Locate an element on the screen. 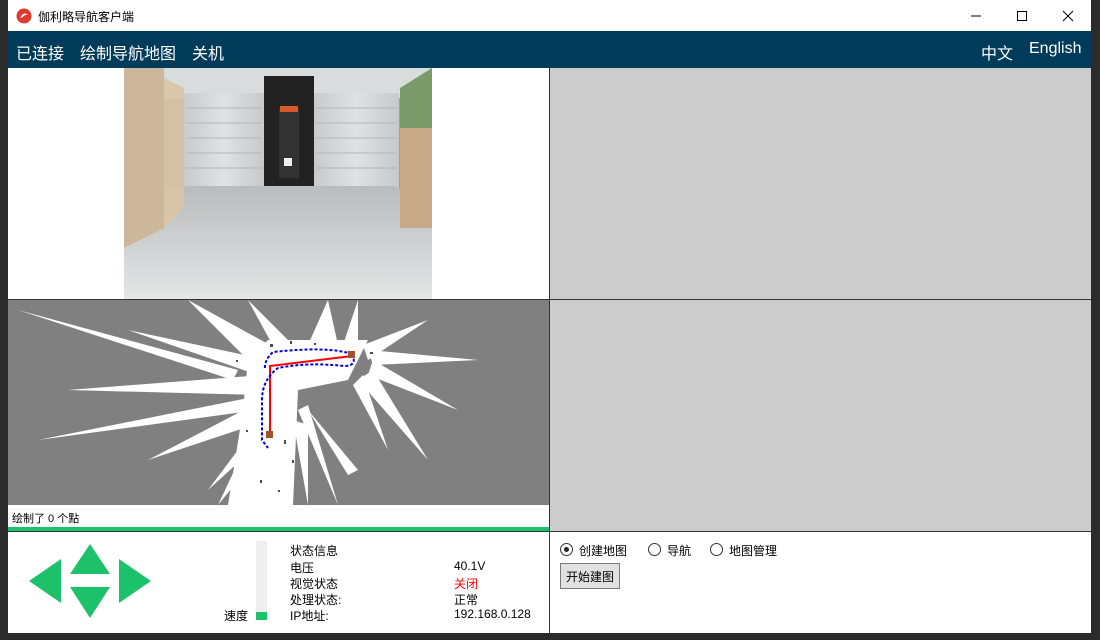  radio-create-map is located at coordinates (566, 549).